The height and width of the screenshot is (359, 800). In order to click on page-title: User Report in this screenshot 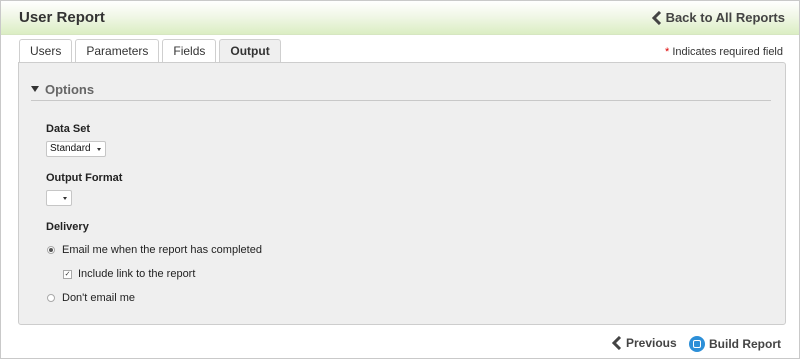, I will do `click(62, 17)`.